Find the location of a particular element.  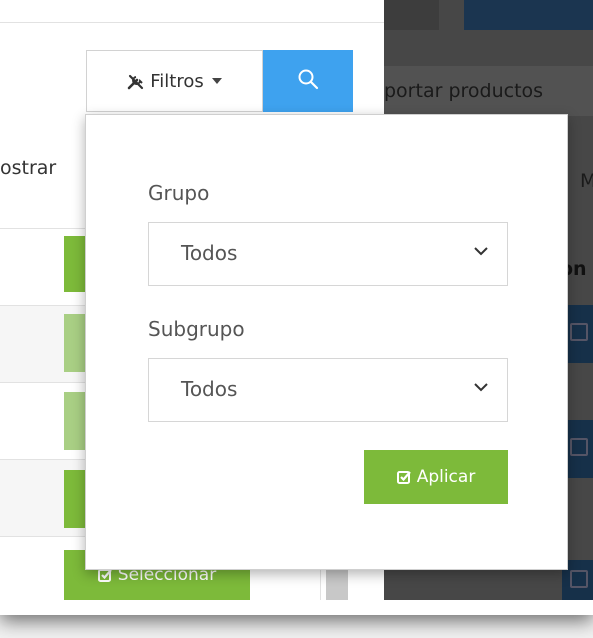

tools-icon is located at coordinates (135, 81).